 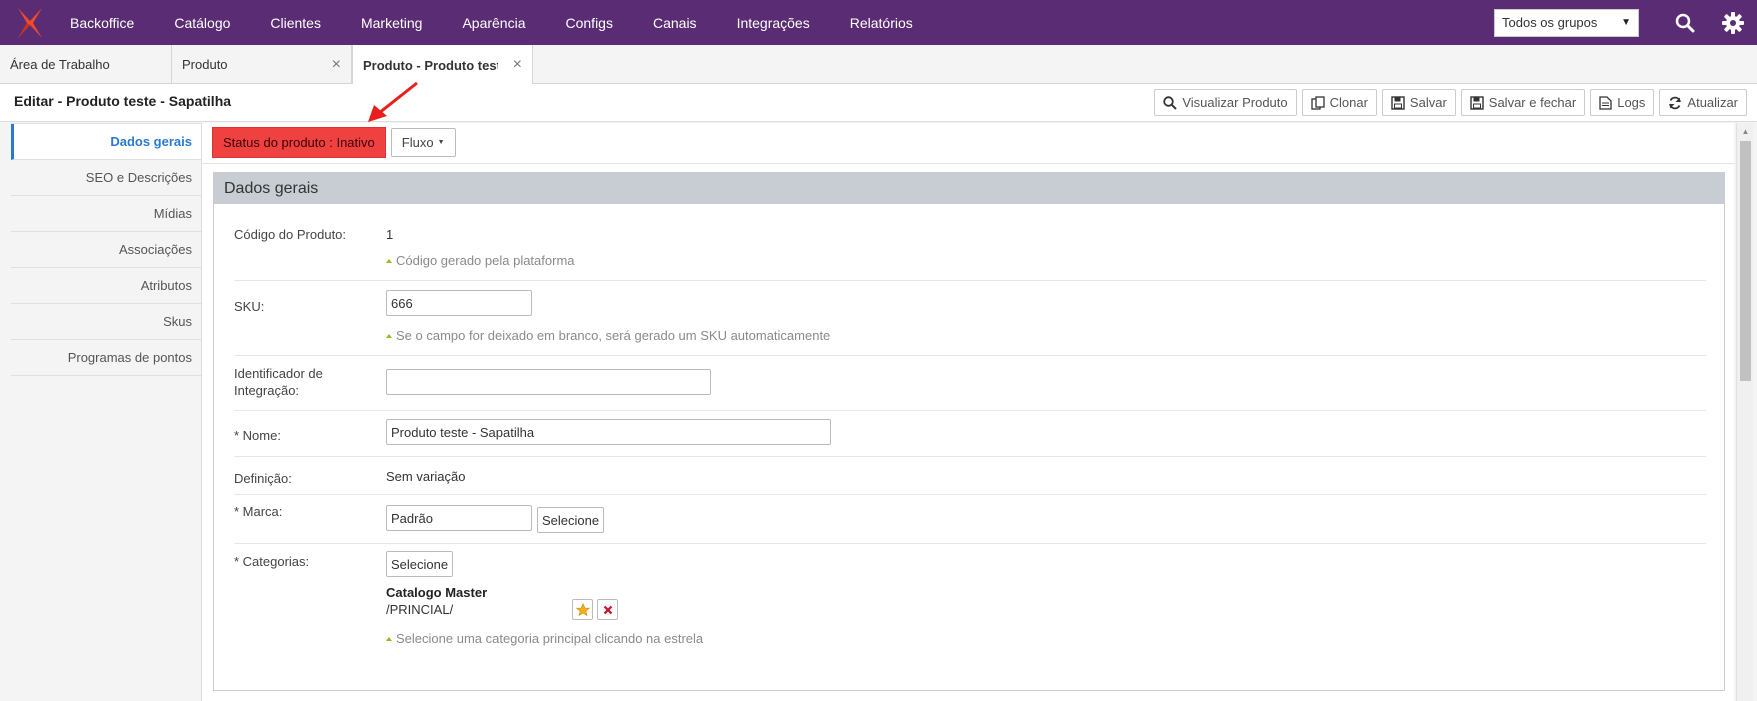 I want to click on sidebar-item-associacoes: Associações, so click(x=106, y=250).